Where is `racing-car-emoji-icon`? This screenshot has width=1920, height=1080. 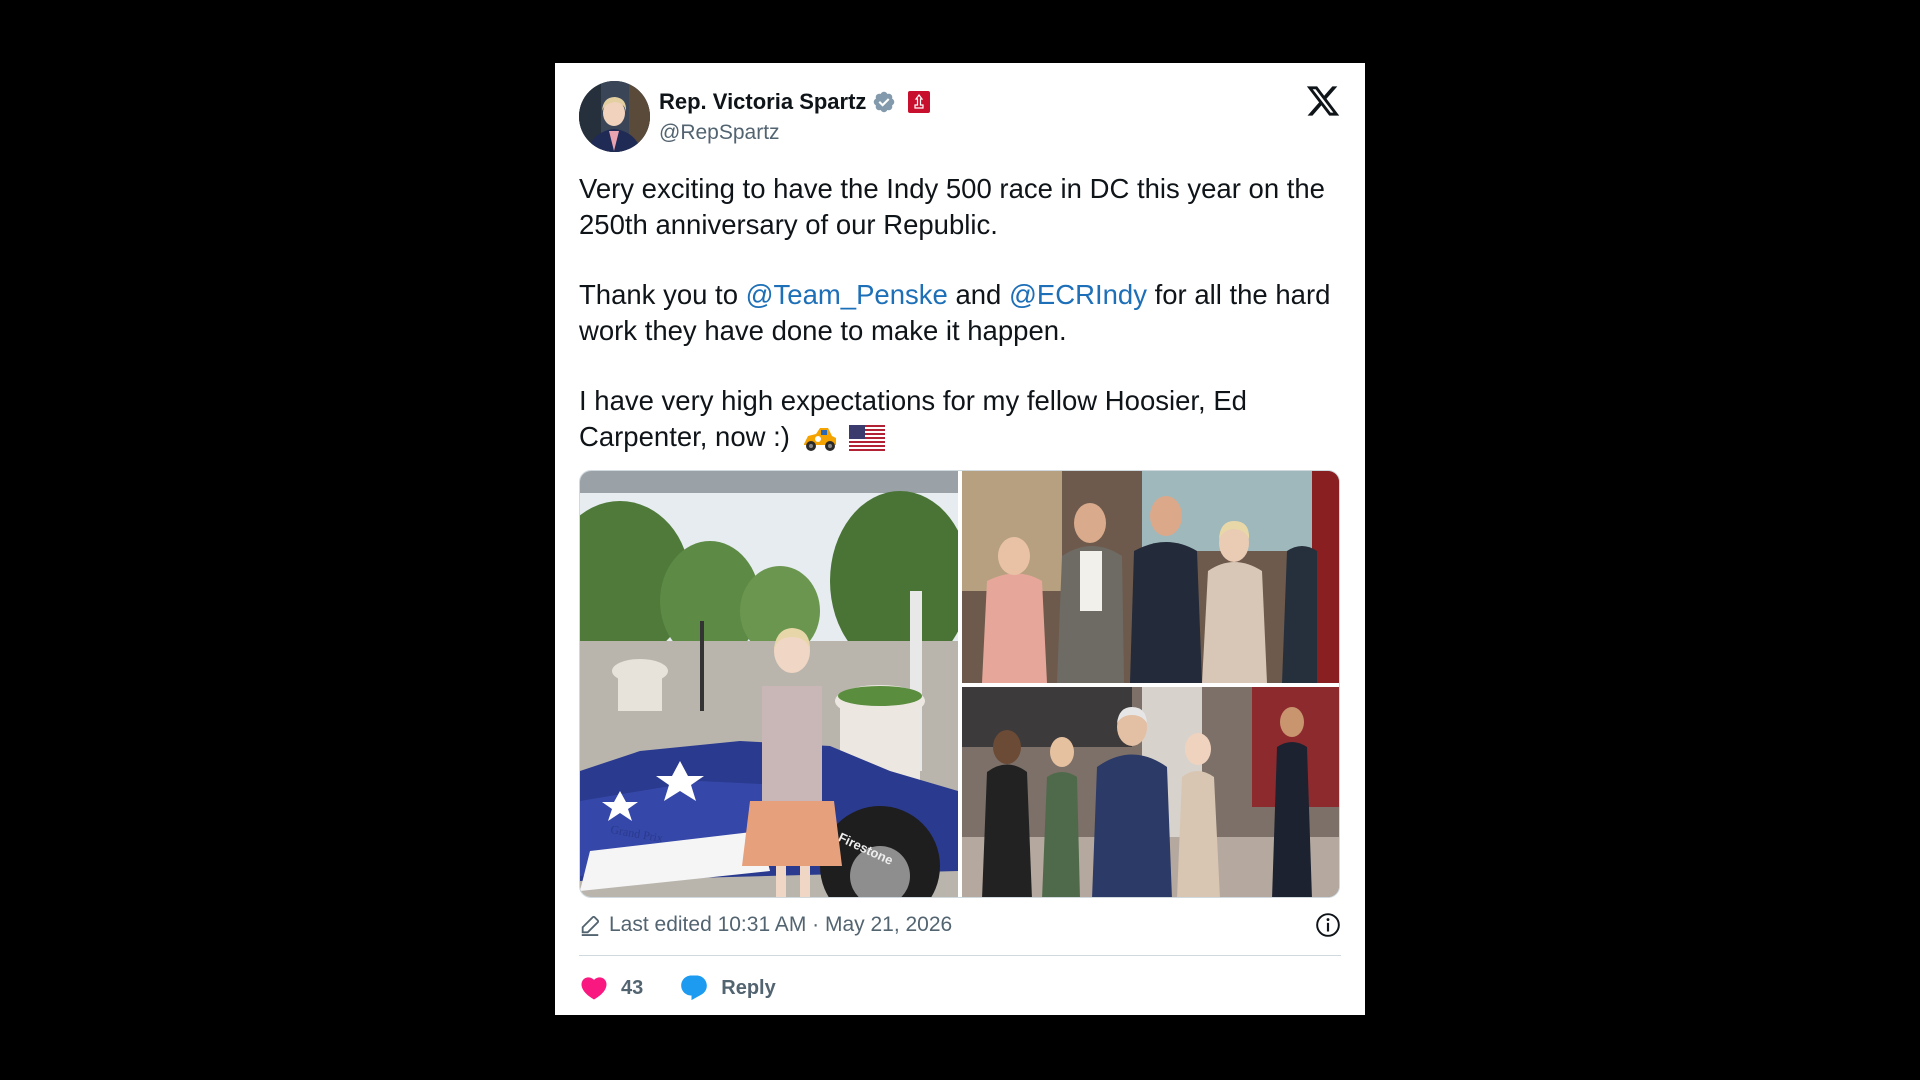 racing-car-emoji-icon is located at coordinates (819, 439).